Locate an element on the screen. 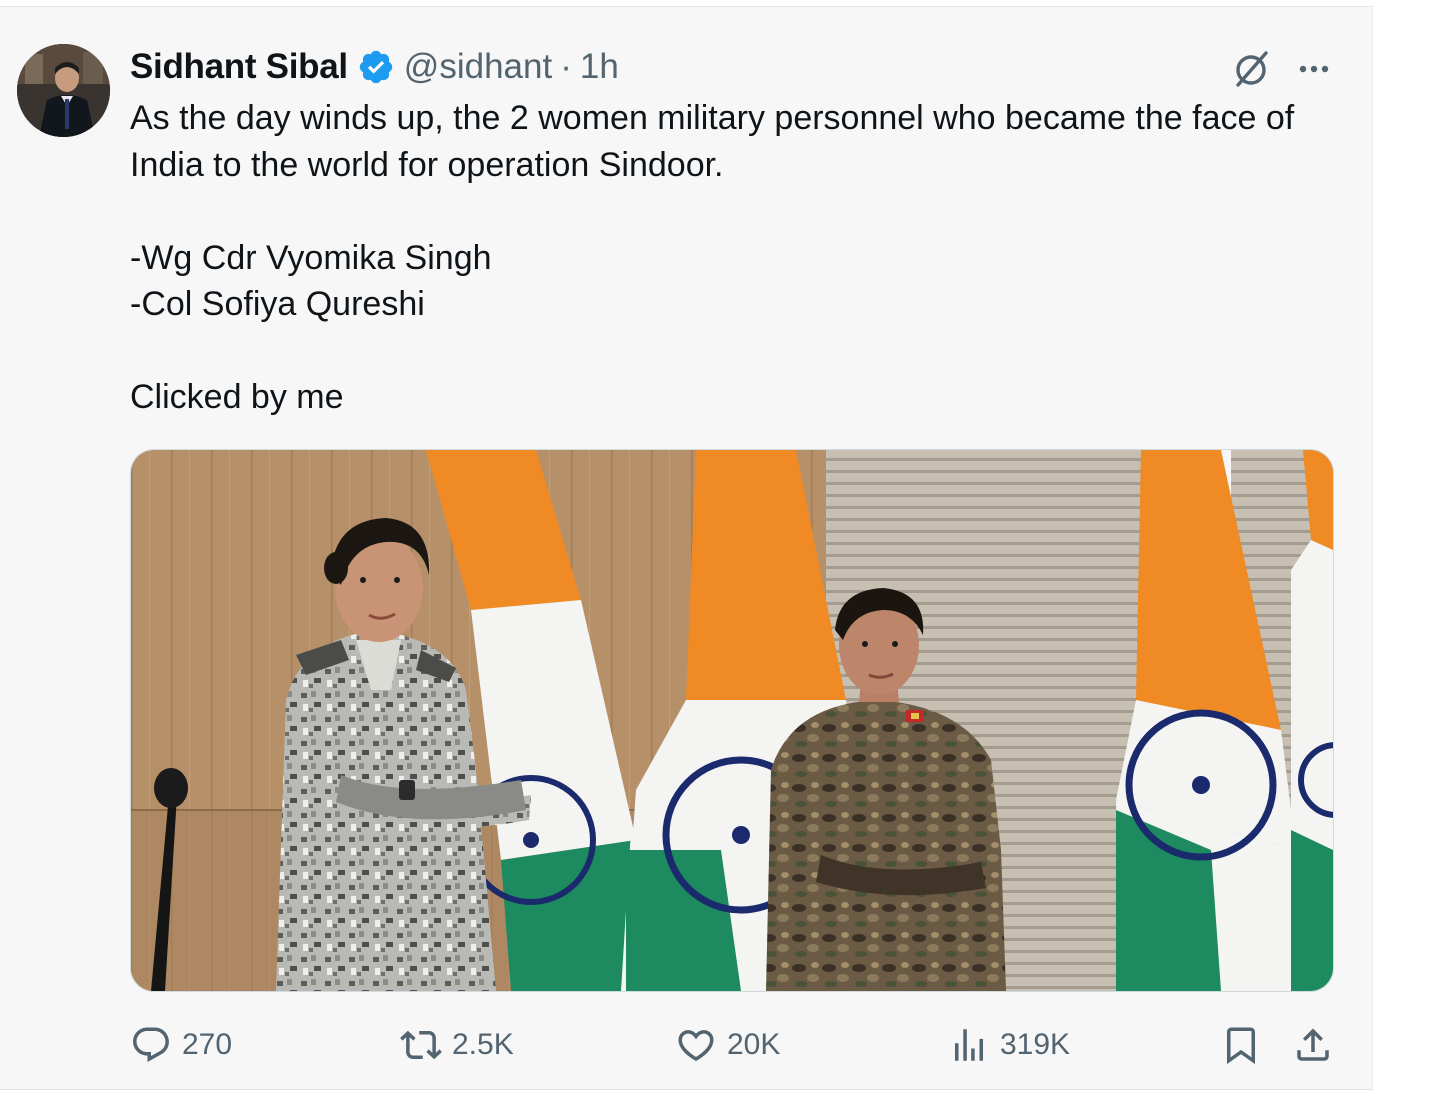 The height and width of the screenshot is (1097, 1456). like-button: 20K is located at coordinates (727, 1045).